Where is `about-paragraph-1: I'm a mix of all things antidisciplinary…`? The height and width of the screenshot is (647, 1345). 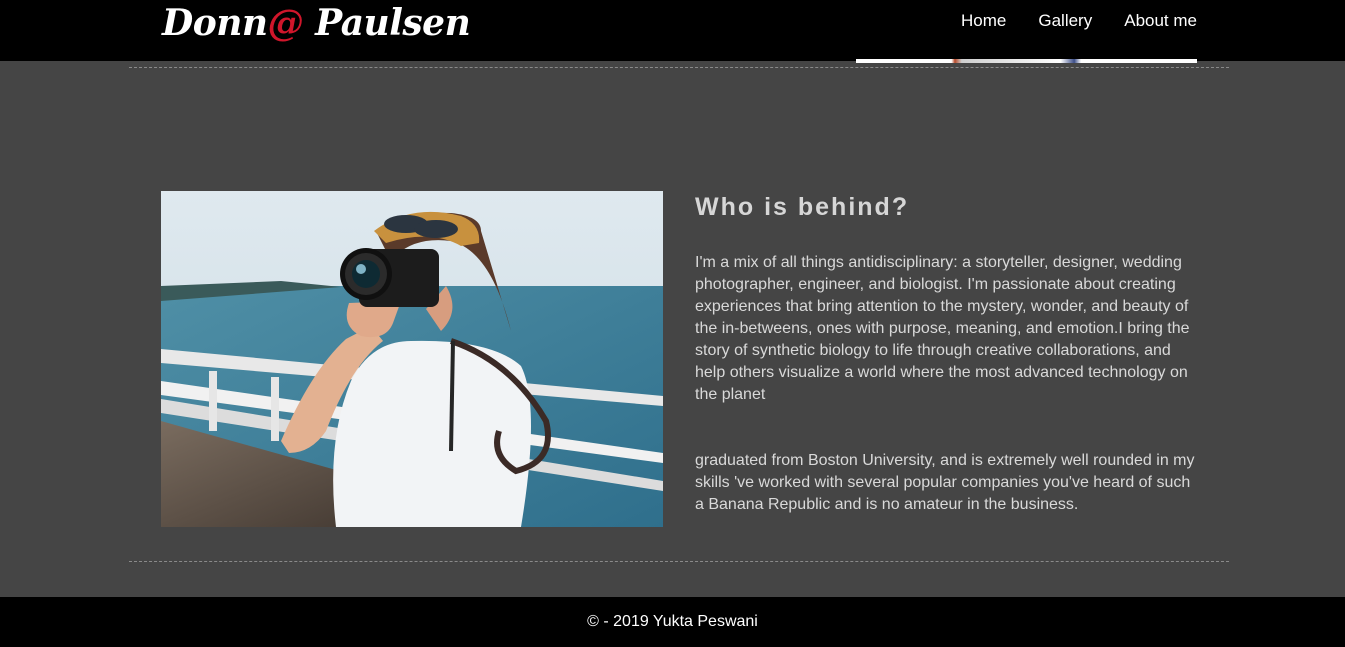 about-paragraph-1: I'm a mix of all things antidisciplinary… is located at coordinates (942, 328).